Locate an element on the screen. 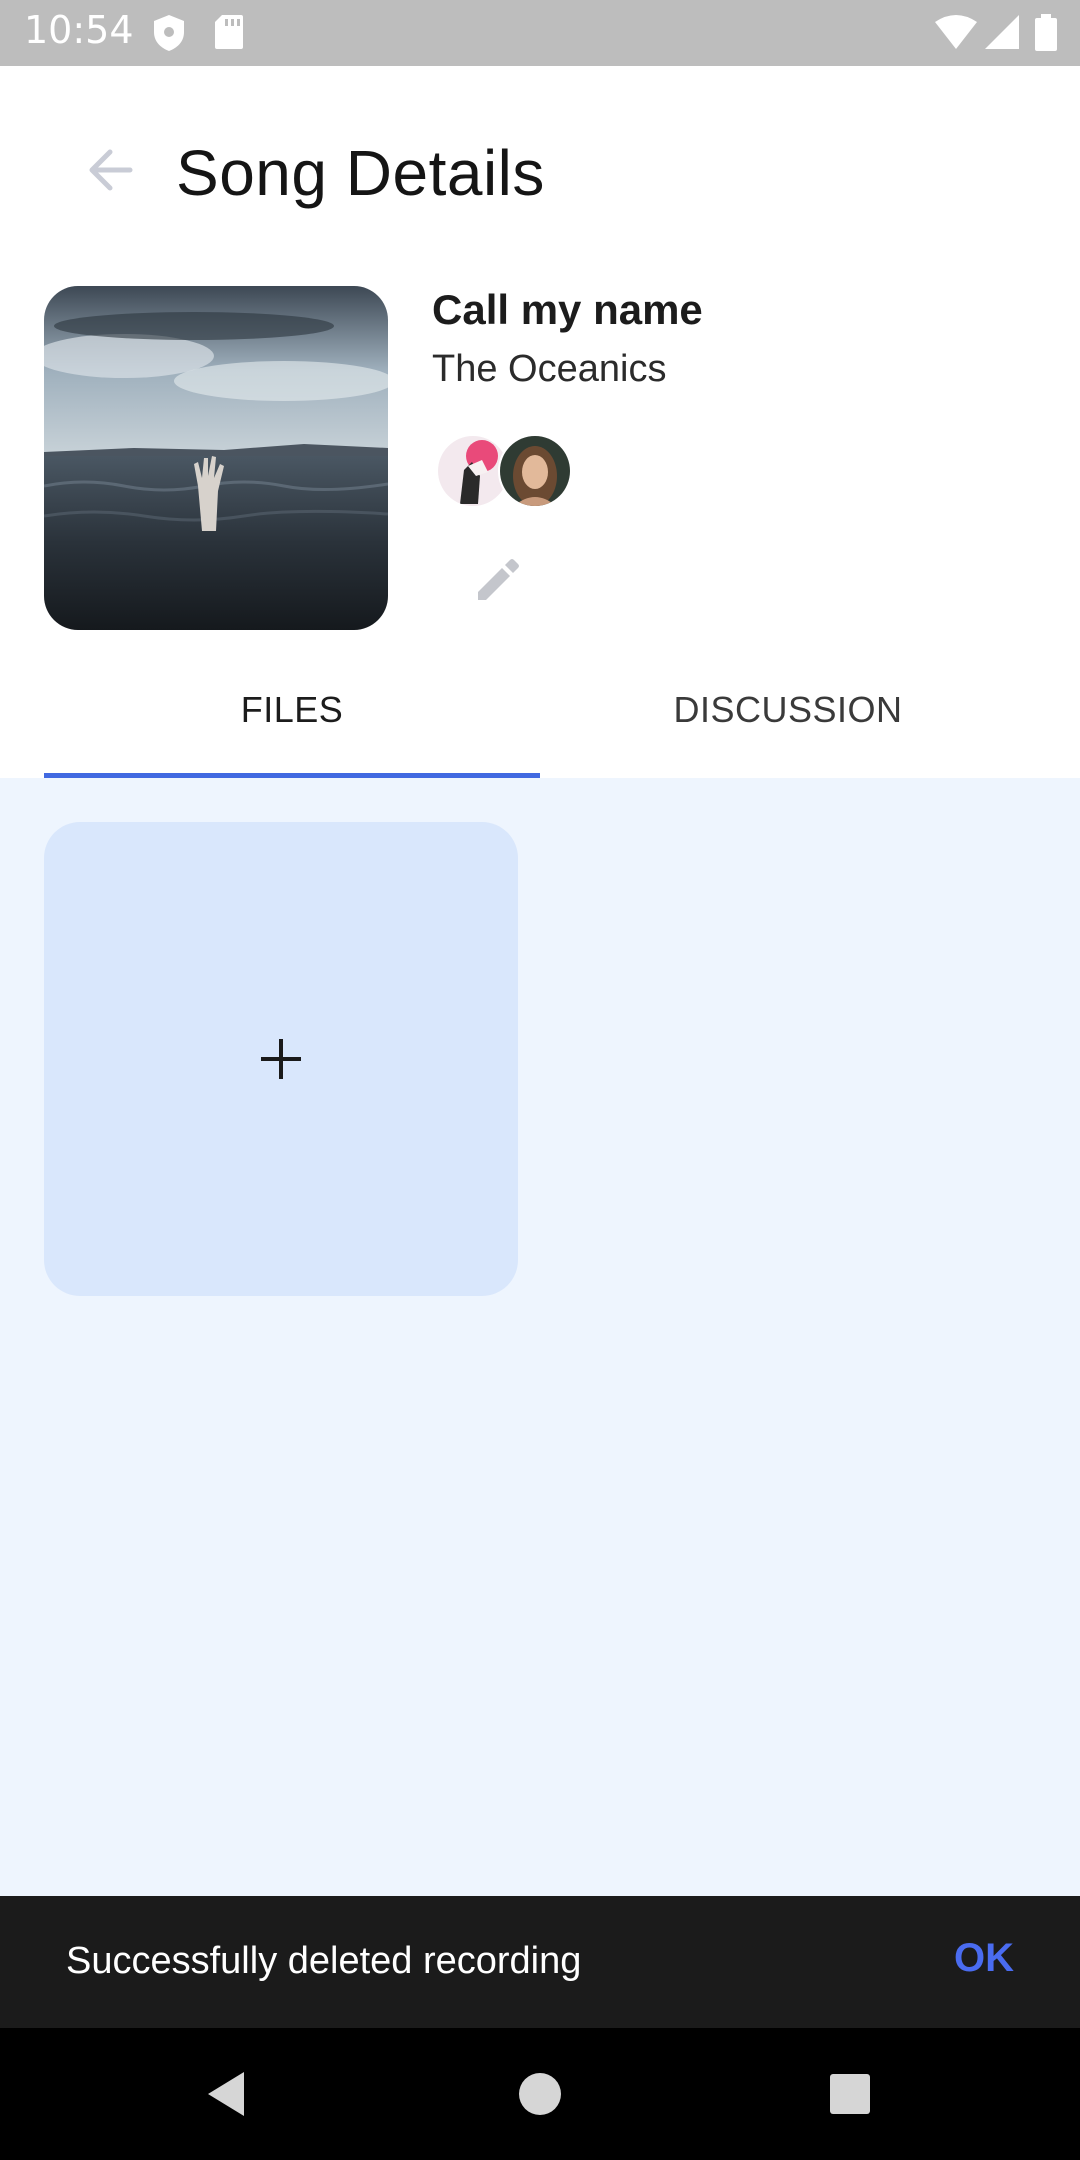 This screenshot has height=2160, width=1080. snackbar: Successfully deleted recording OK is located at coordinates (540, 1962).